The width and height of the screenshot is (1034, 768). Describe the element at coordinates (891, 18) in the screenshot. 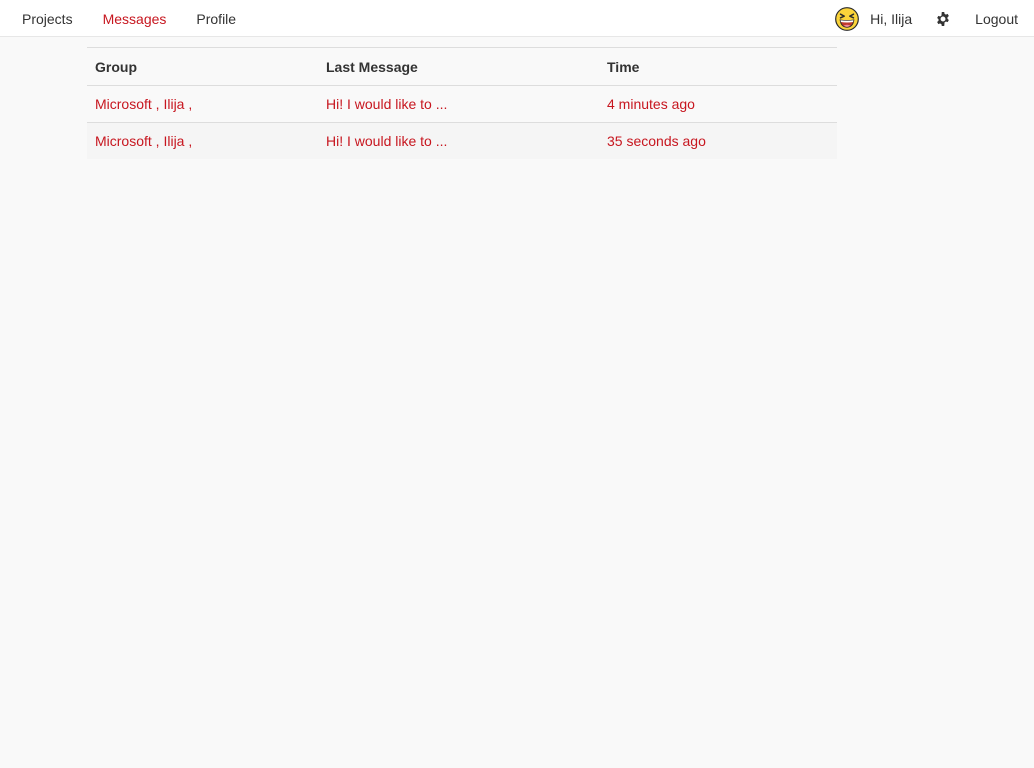

I see `user-greeting: Hi, Ilija` at that location.